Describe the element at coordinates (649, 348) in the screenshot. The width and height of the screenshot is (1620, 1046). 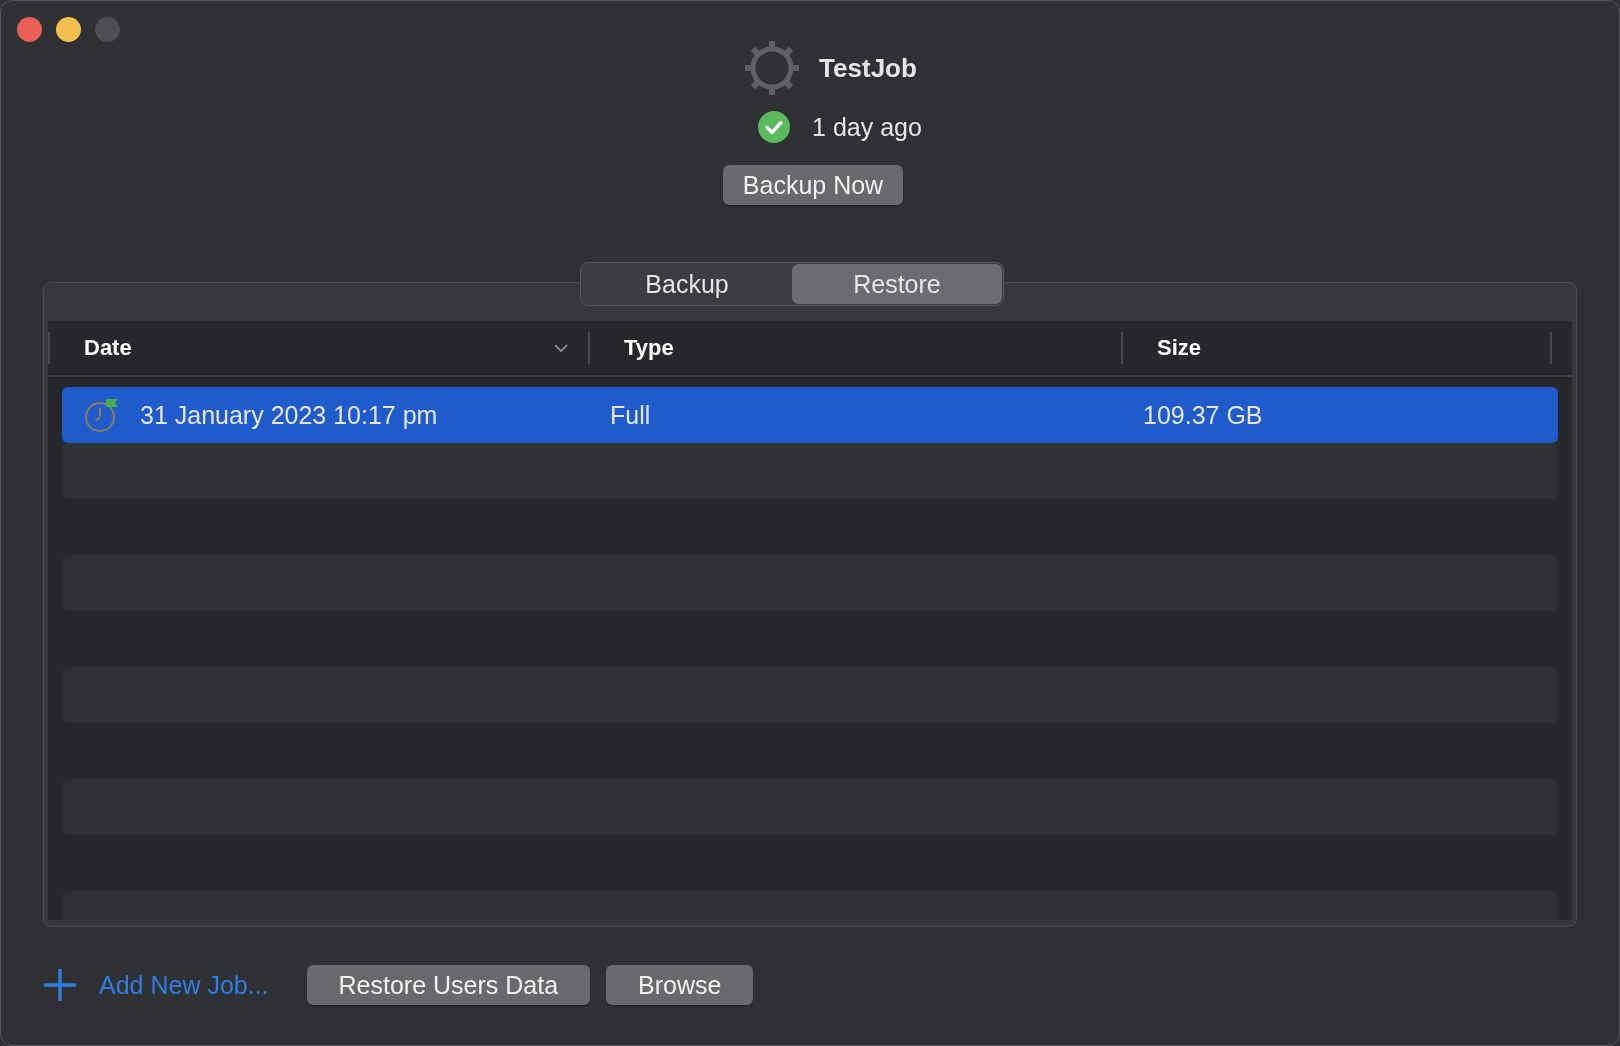
I see `column-header: Type` at that location.